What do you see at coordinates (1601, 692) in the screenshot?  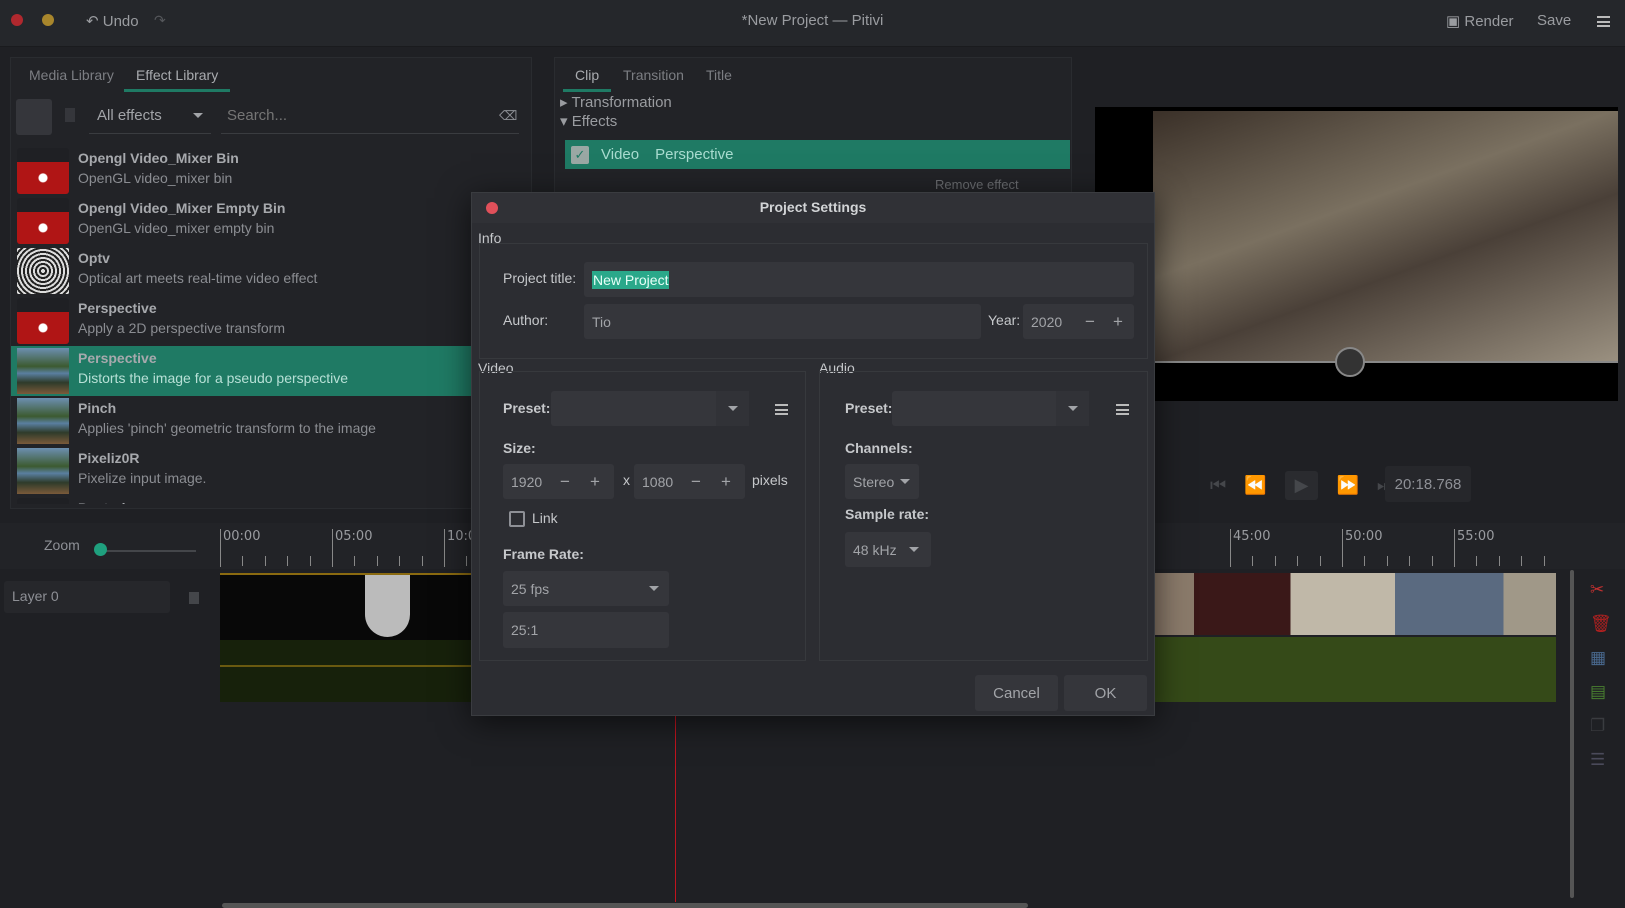 I see `align-icon: ▤` at bounding box center [1601, 692].